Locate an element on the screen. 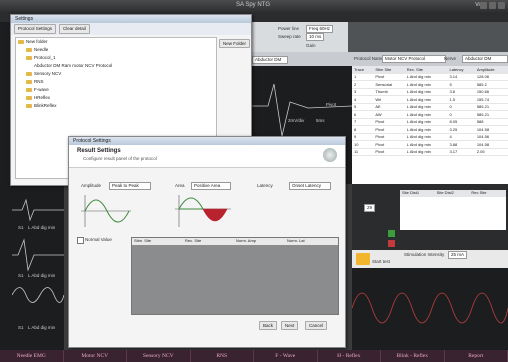  start-test-icon is located at coordinates (363, 259).